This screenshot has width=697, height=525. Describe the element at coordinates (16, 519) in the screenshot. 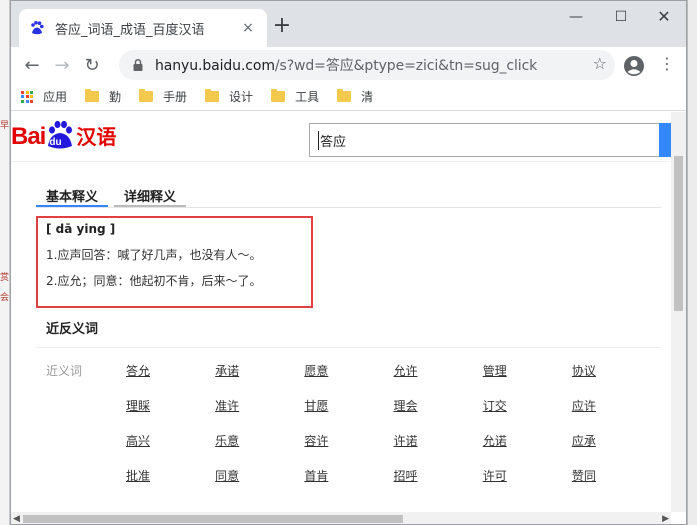

I see `scroll-left-arrow-icon: ◀` at that location.